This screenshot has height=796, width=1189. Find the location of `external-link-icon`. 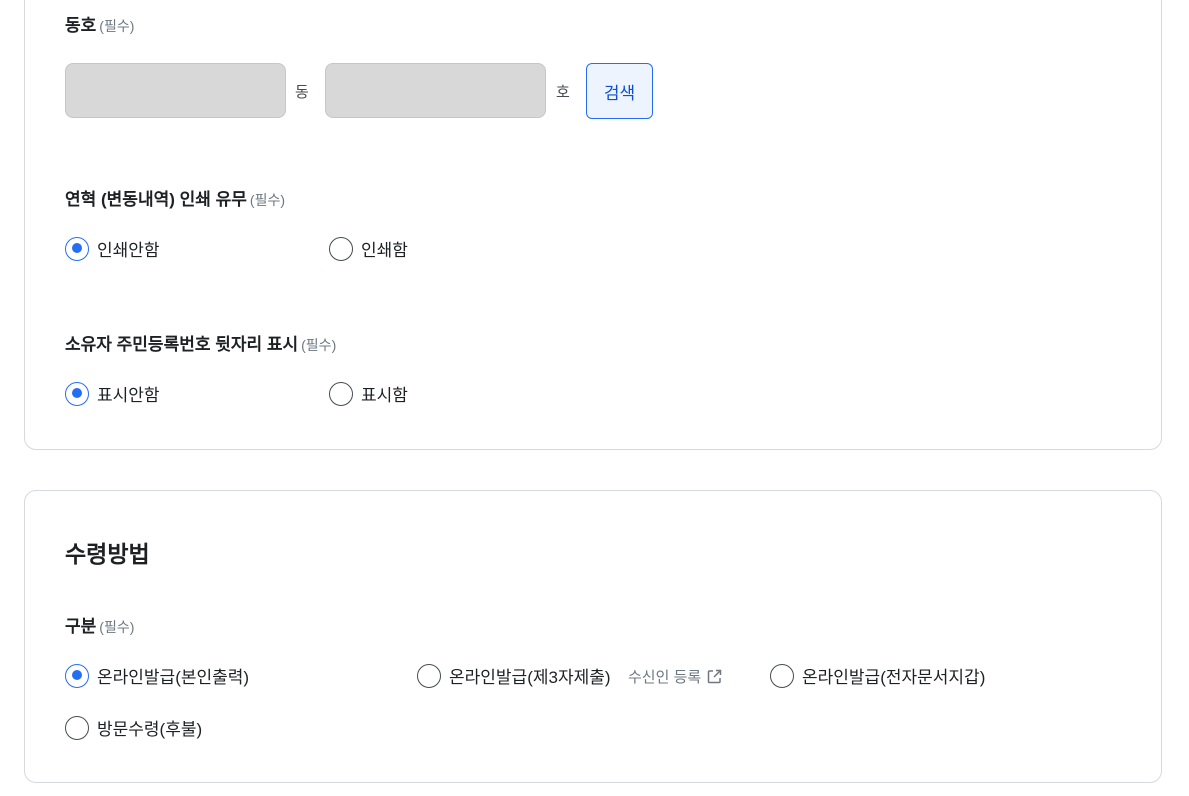

external-link-icon is located at coordinates (714, 676).